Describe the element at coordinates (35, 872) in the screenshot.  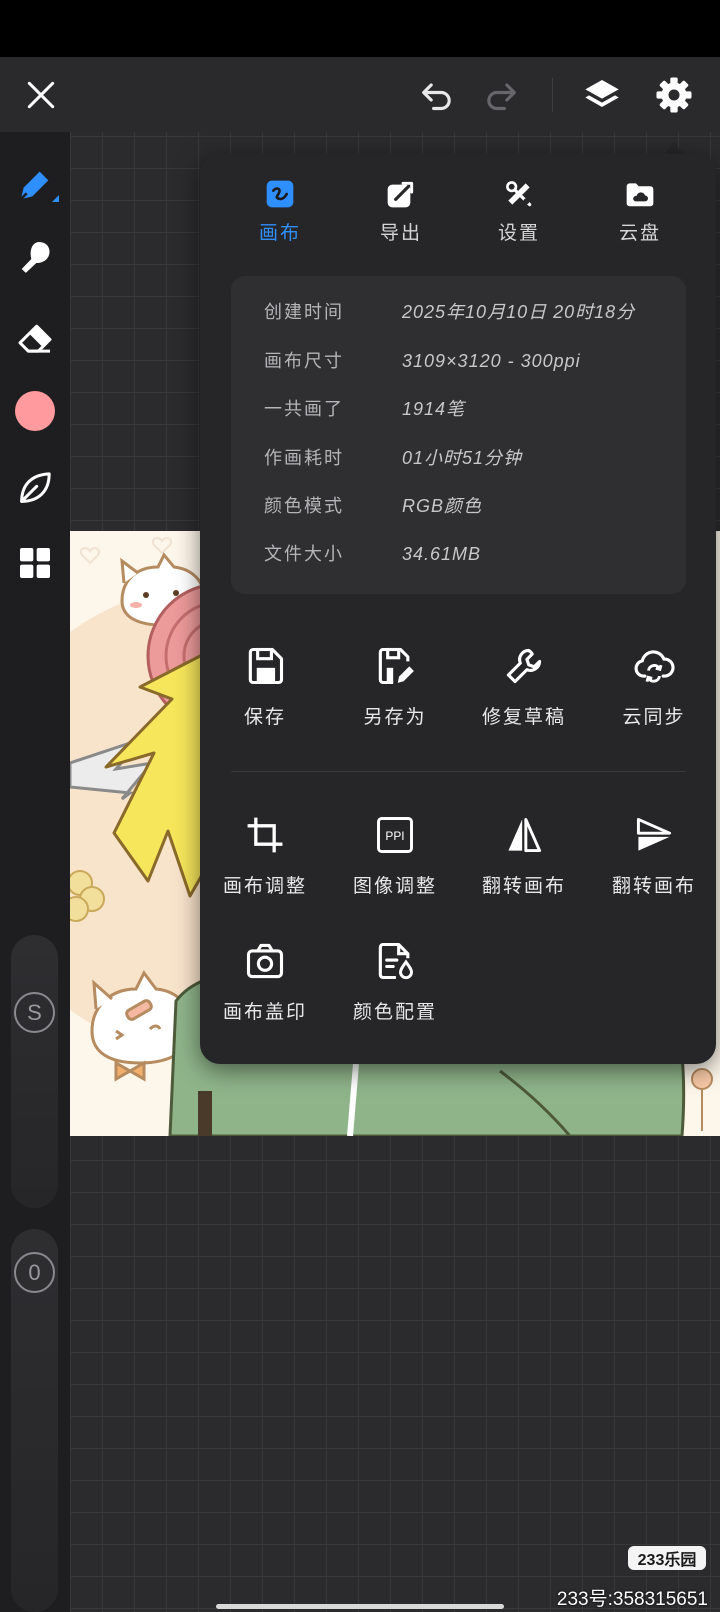
I see `tool-sidebar: S 0` at that location.